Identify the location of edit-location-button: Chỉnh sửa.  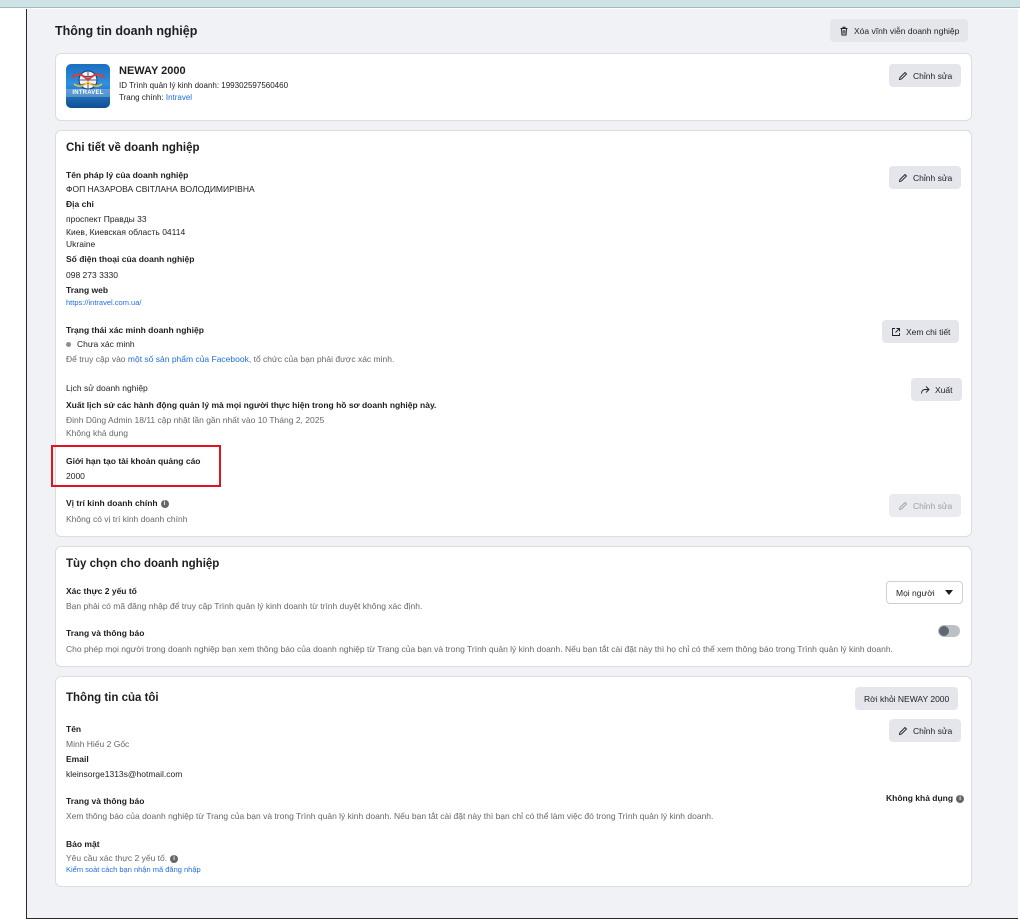
(925, 505).